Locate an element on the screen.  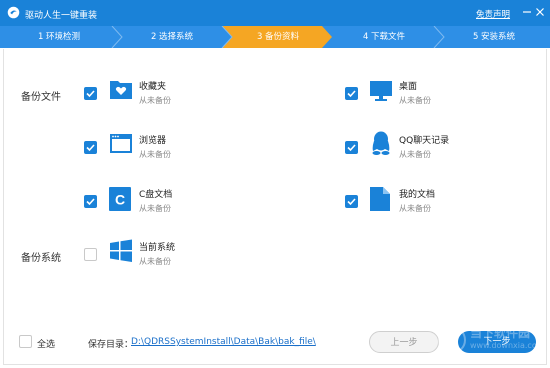
document-icon is located at coordinates (380, 199).